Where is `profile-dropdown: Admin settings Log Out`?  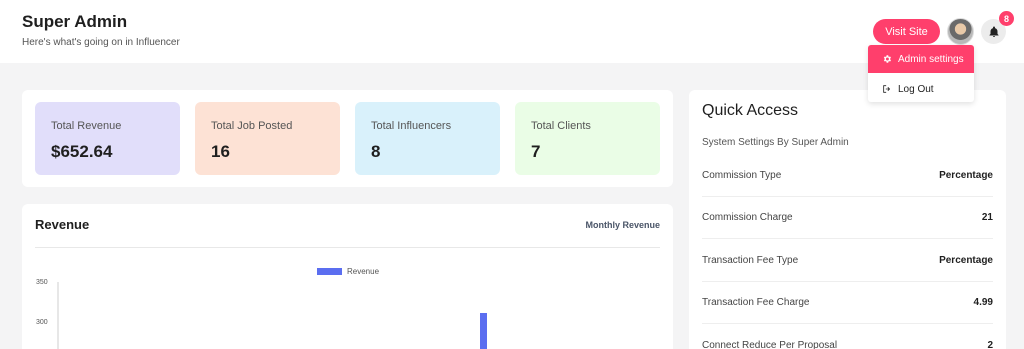
profile-dropdown: Admin settings Log Out is located at coordinates (921, 73).